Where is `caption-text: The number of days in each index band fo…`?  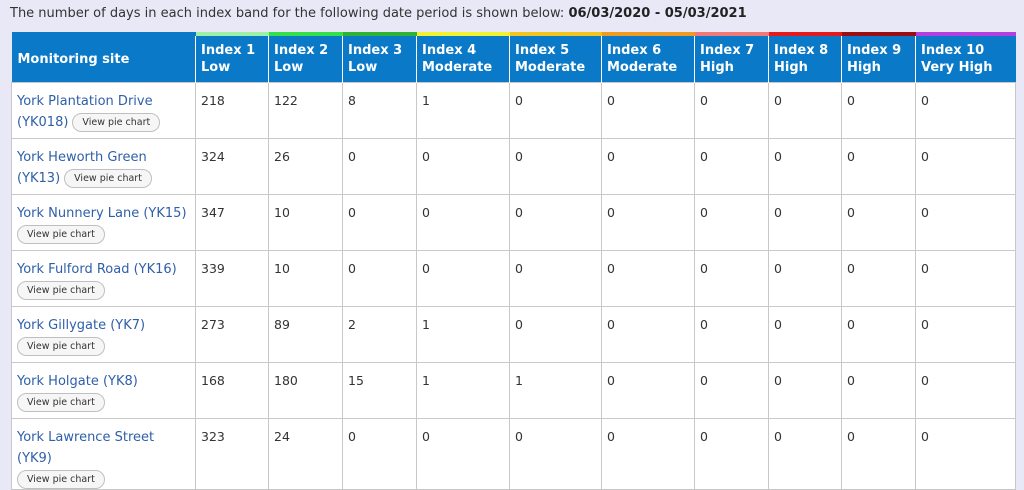 caption-text: The number of days in each index band fo… is located at coordinates (289, 13).